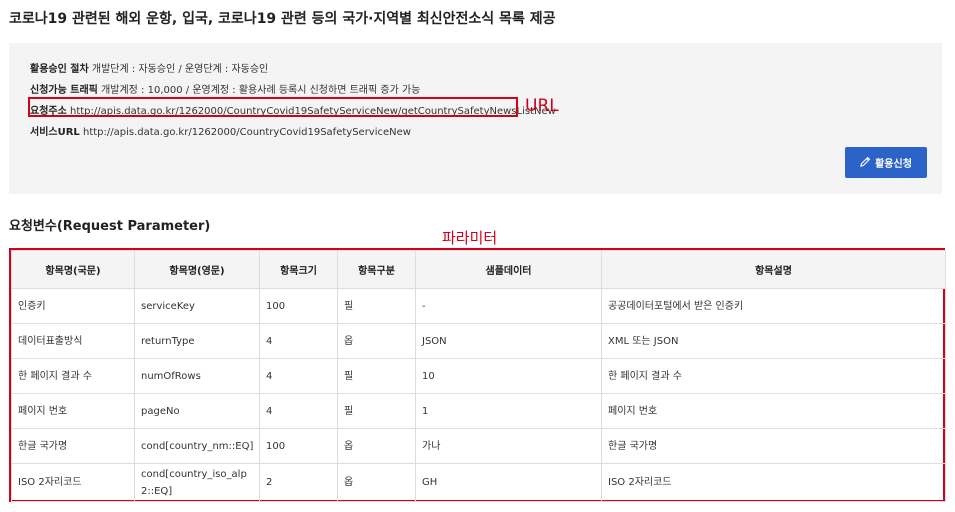 This screenshot has width=955, height=512. I want to click on cell-description: 한 페이지 결과 수, so click(773, 376).